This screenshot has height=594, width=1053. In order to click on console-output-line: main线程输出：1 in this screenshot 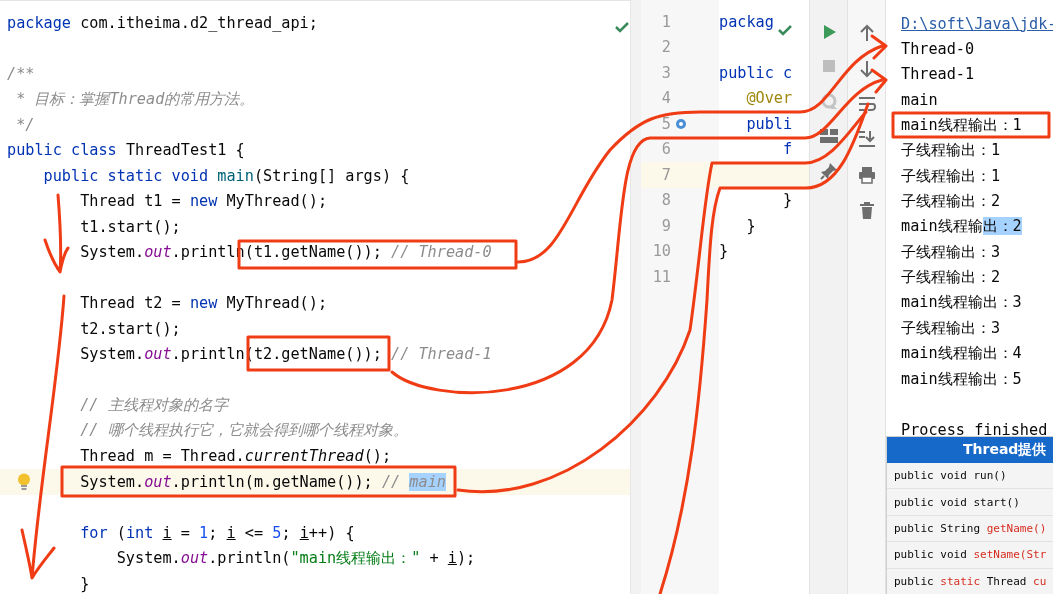, I will do `click(961, 125)`.